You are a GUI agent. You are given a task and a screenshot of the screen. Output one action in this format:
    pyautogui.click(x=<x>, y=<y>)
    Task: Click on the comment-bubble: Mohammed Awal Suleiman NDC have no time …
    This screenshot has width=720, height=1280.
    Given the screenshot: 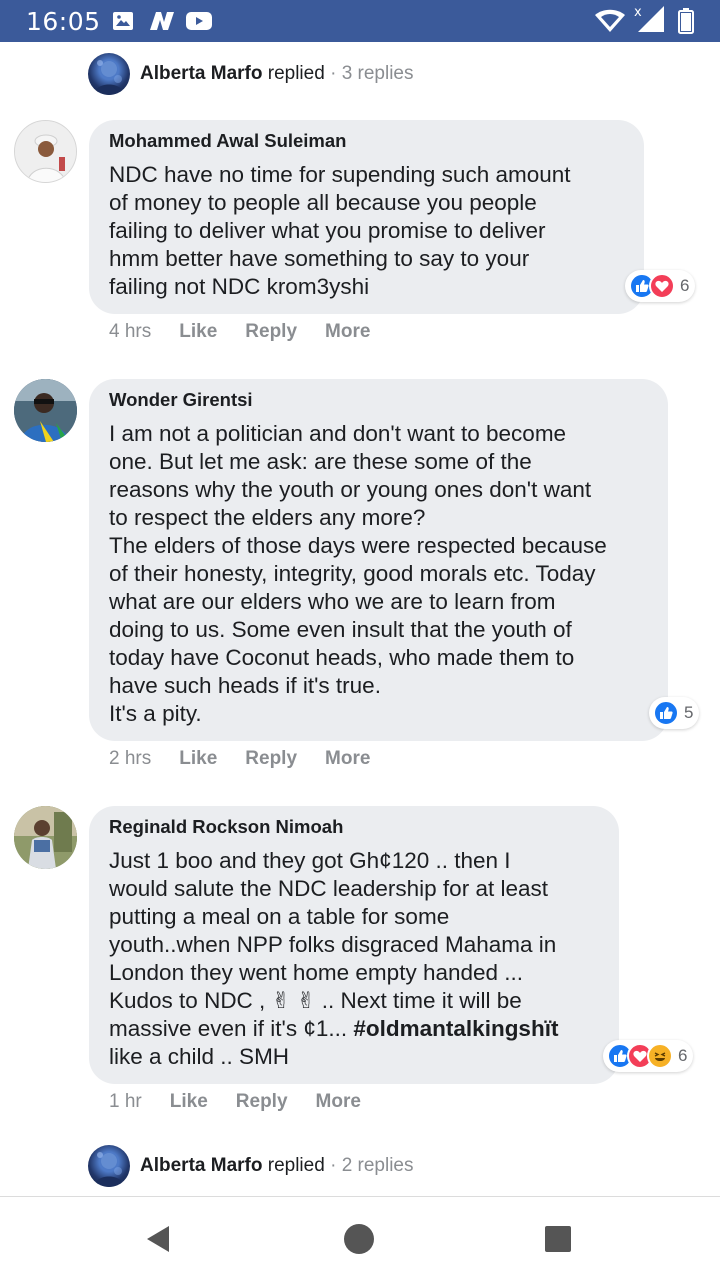 What is the action you would take?
    pyautogui.click(x=366, y=217)
    